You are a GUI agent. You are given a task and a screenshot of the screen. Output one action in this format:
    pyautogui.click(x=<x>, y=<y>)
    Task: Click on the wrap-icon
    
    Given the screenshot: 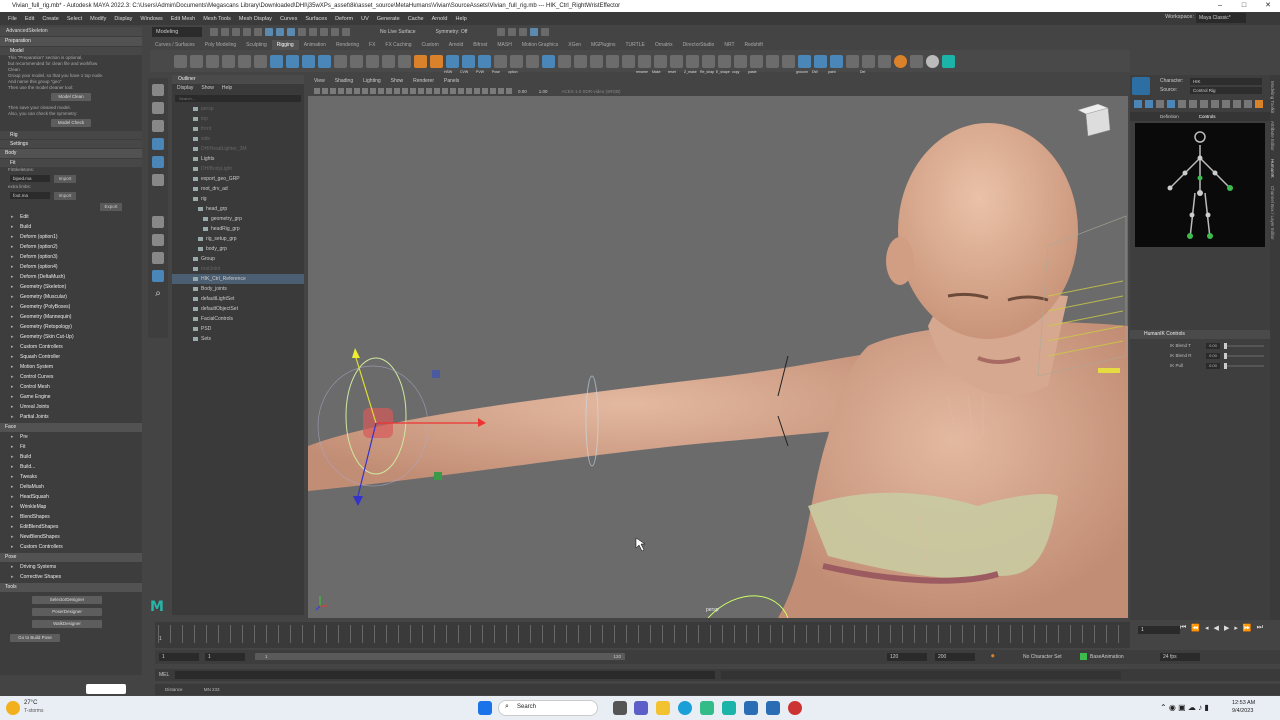 What is the action you would take?
    pyautogui.click(x=372, y=61)
    